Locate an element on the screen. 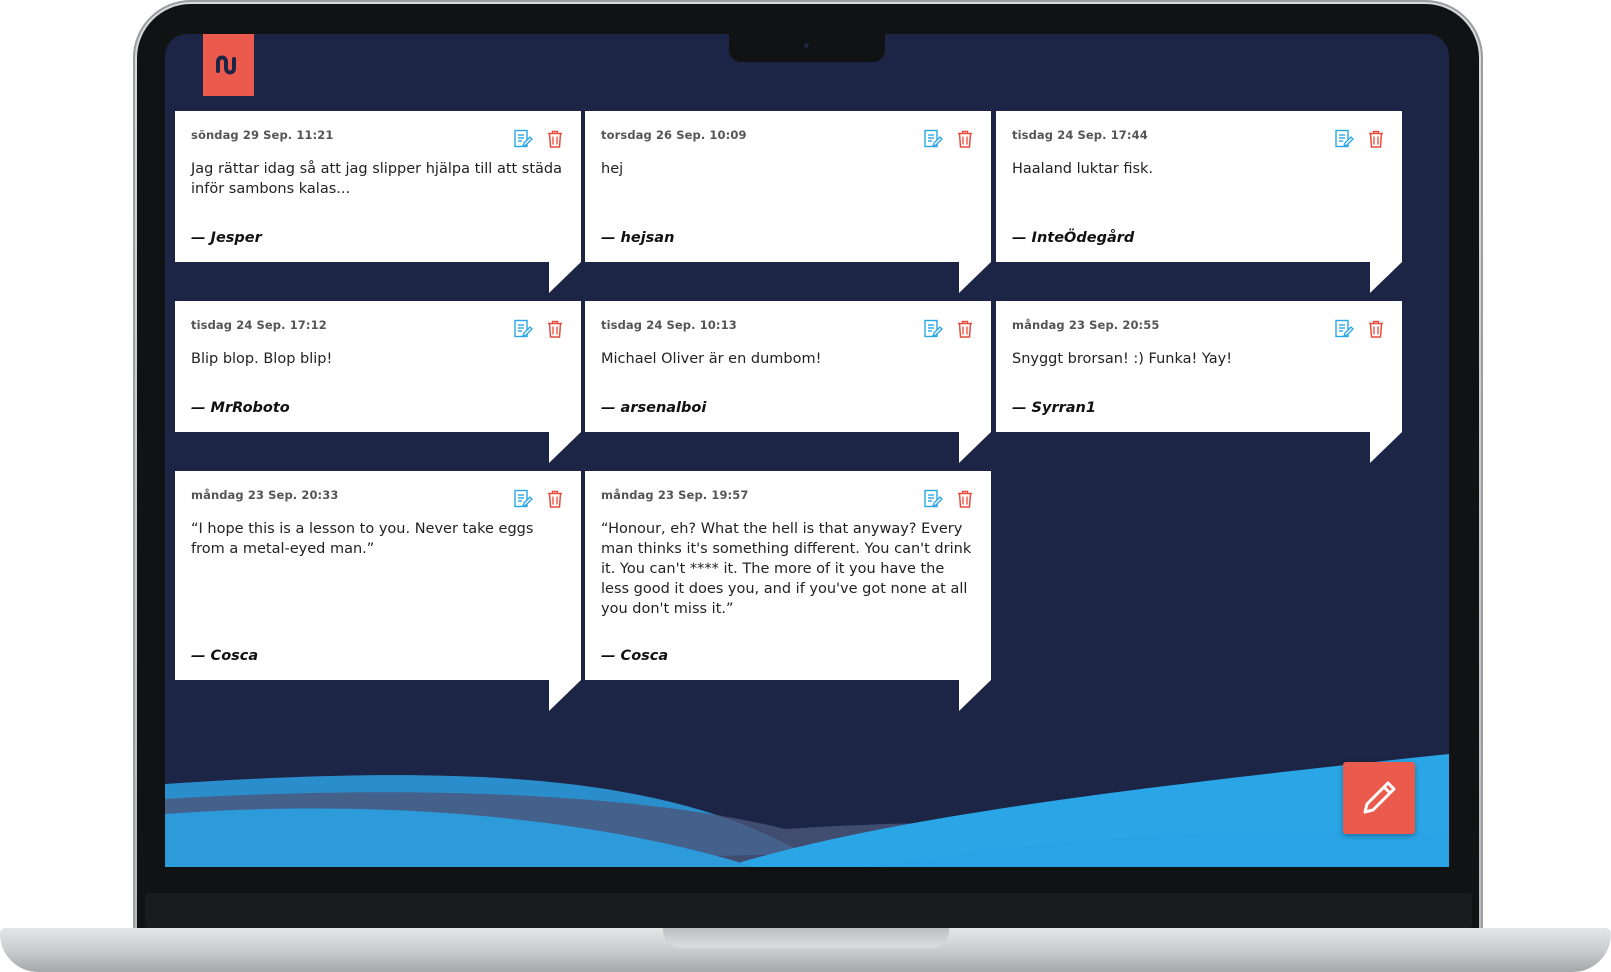 This screenshot has height=972, width=1611. logo-icon is located at coordinates (225, 65).